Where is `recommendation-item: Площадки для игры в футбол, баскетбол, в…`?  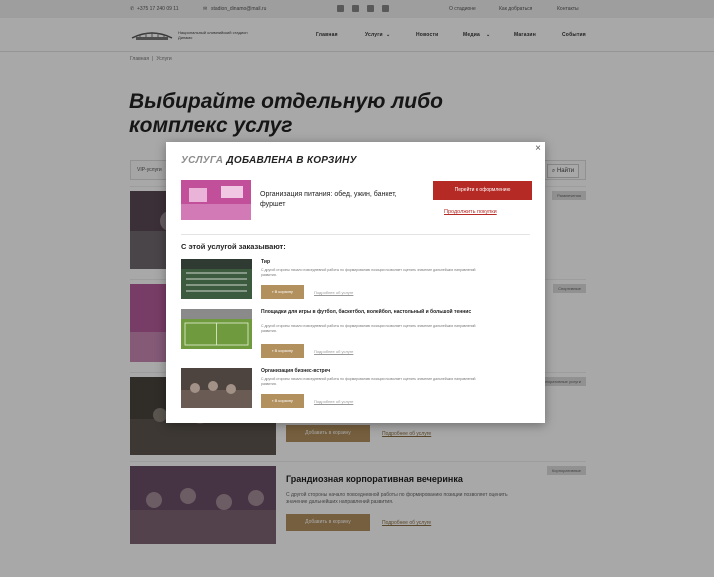 recommendation-item: Площадки для игры в футбол, баскетбол, в… is located at coordinates (355, 333).